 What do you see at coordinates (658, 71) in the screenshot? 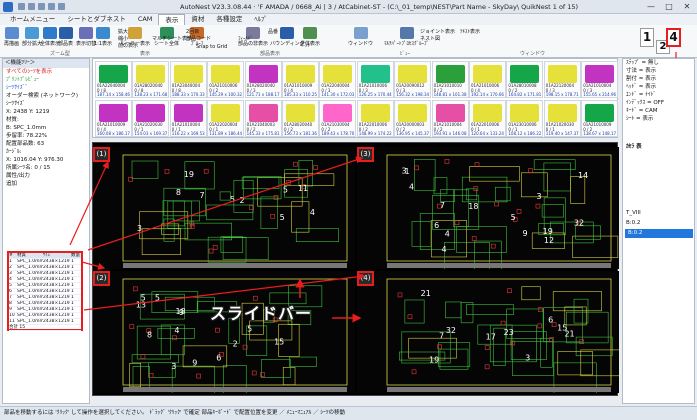
I see `property-row: 寸法 = 表示` at bounding box center [658, 71].